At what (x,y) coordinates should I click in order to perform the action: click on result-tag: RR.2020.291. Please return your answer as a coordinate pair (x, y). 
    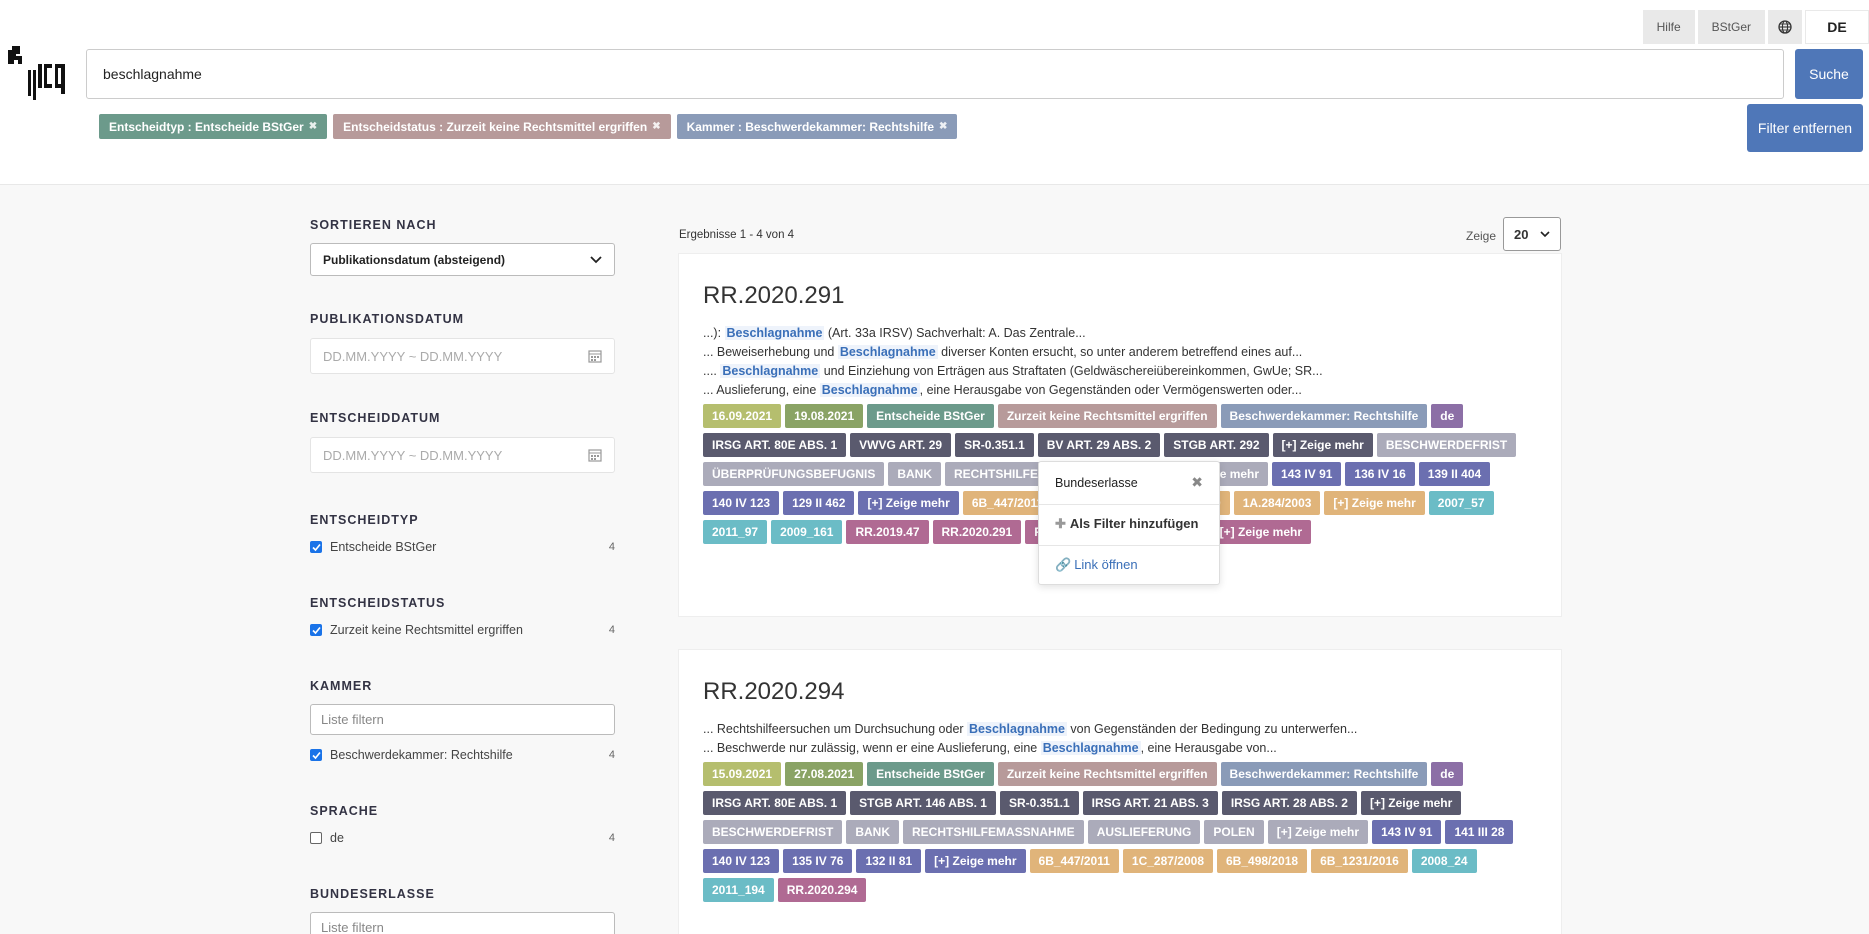
    Looking at the image, I should click on (977, 532).